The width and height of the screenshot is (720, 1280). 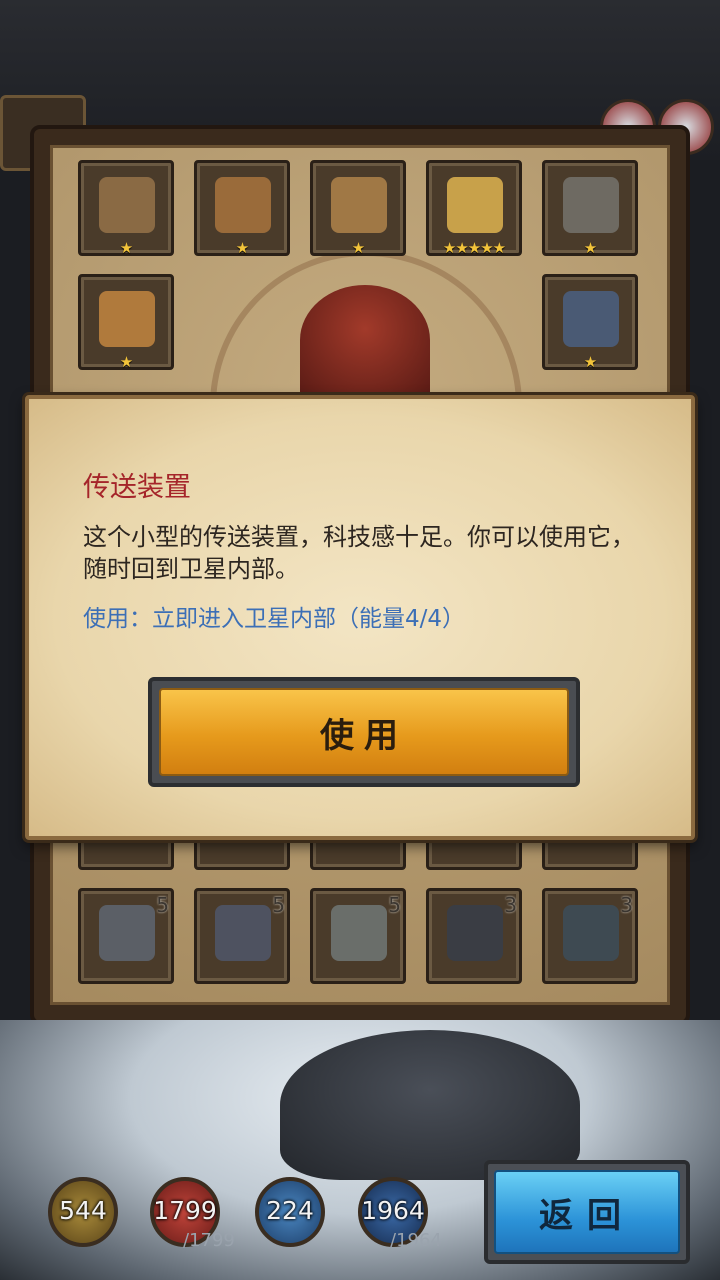 What do you see at coordinates (359, 933) in the screenshot?
I see `ore-icon` at bounding box center [359, 933].